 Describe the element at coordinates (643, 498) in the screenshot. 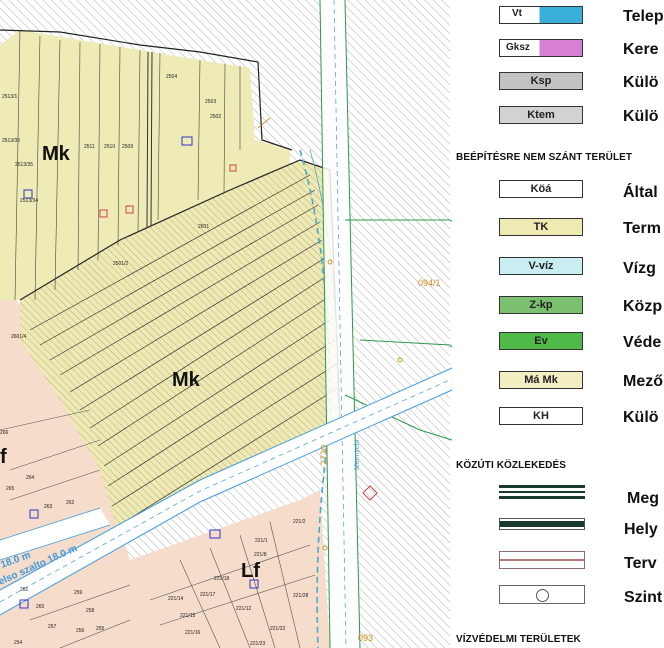

I see `legend-label-road-main: Meg` at that location.